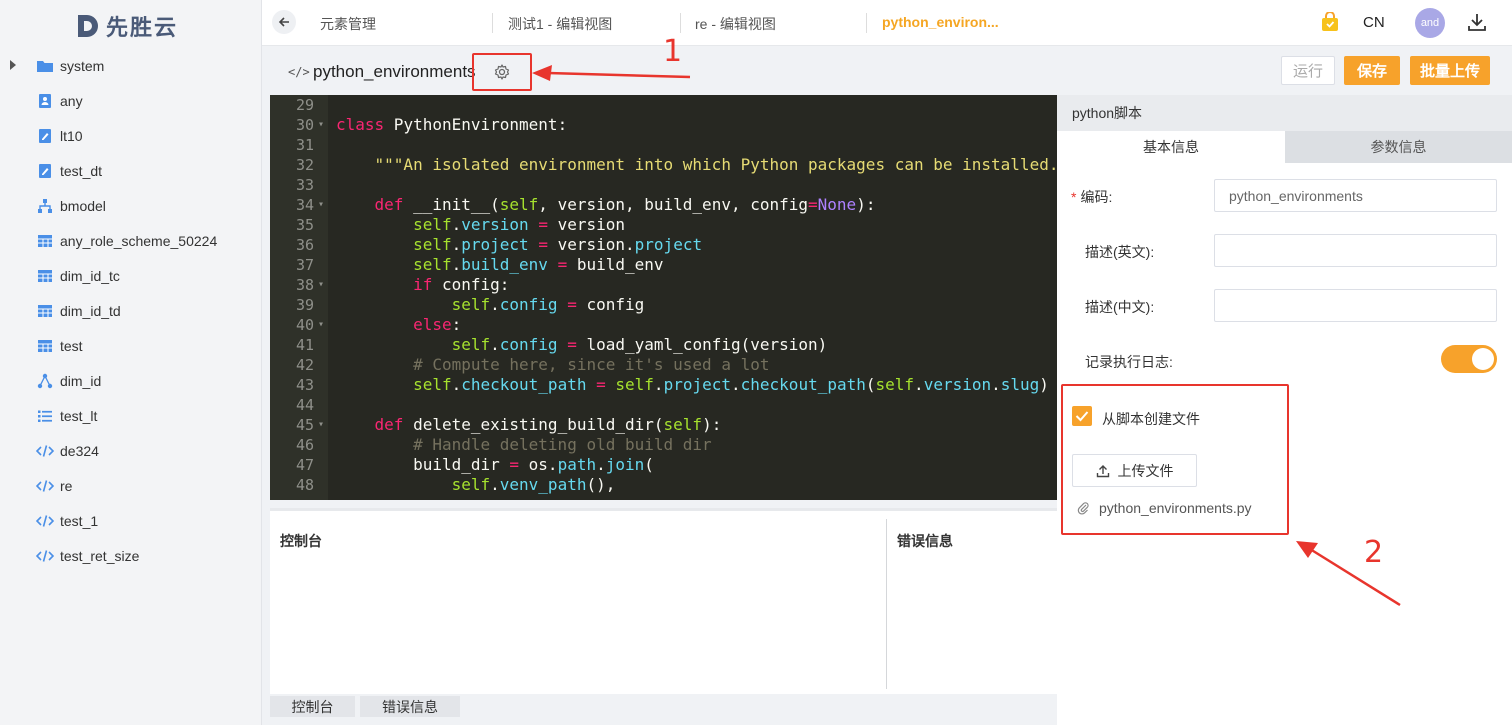 Image resolution: width=1512 pixels, height=725 pixels. I want to click on code-line: 30 ▾ class PythonEnvironment:, so click(663, 125).